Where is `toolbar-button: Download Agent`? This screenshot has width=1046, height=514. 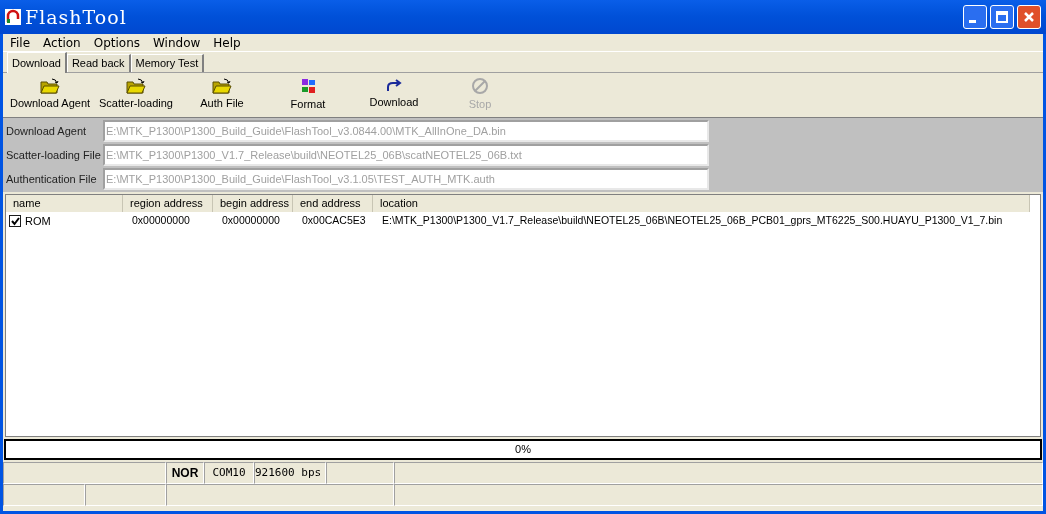
toolbar-button: Download Agent is located at coordinates (50, 95).